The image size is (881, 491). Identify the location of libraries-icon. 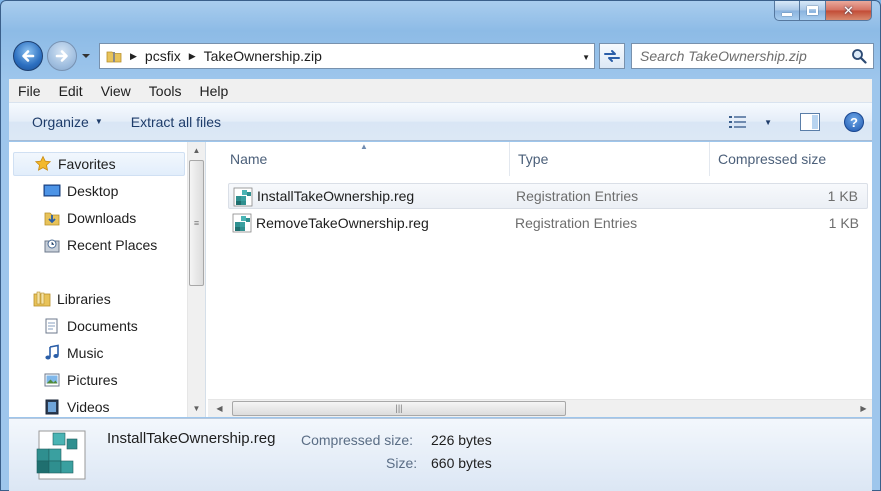
(42, 299).